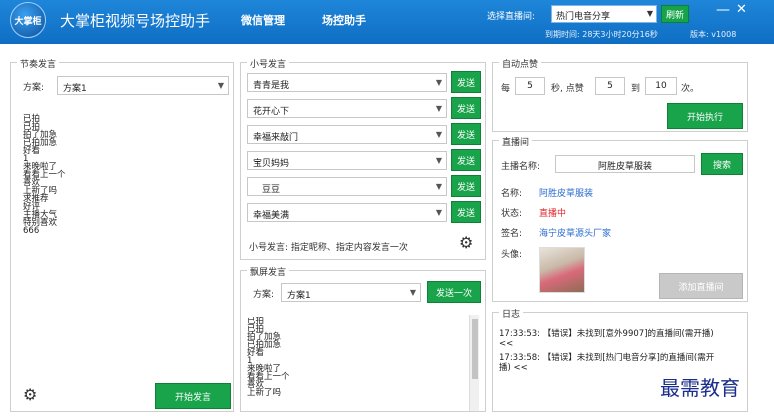 The image size is (774, 416). I want to click on send-button-2: 发送, so click(466, 108).